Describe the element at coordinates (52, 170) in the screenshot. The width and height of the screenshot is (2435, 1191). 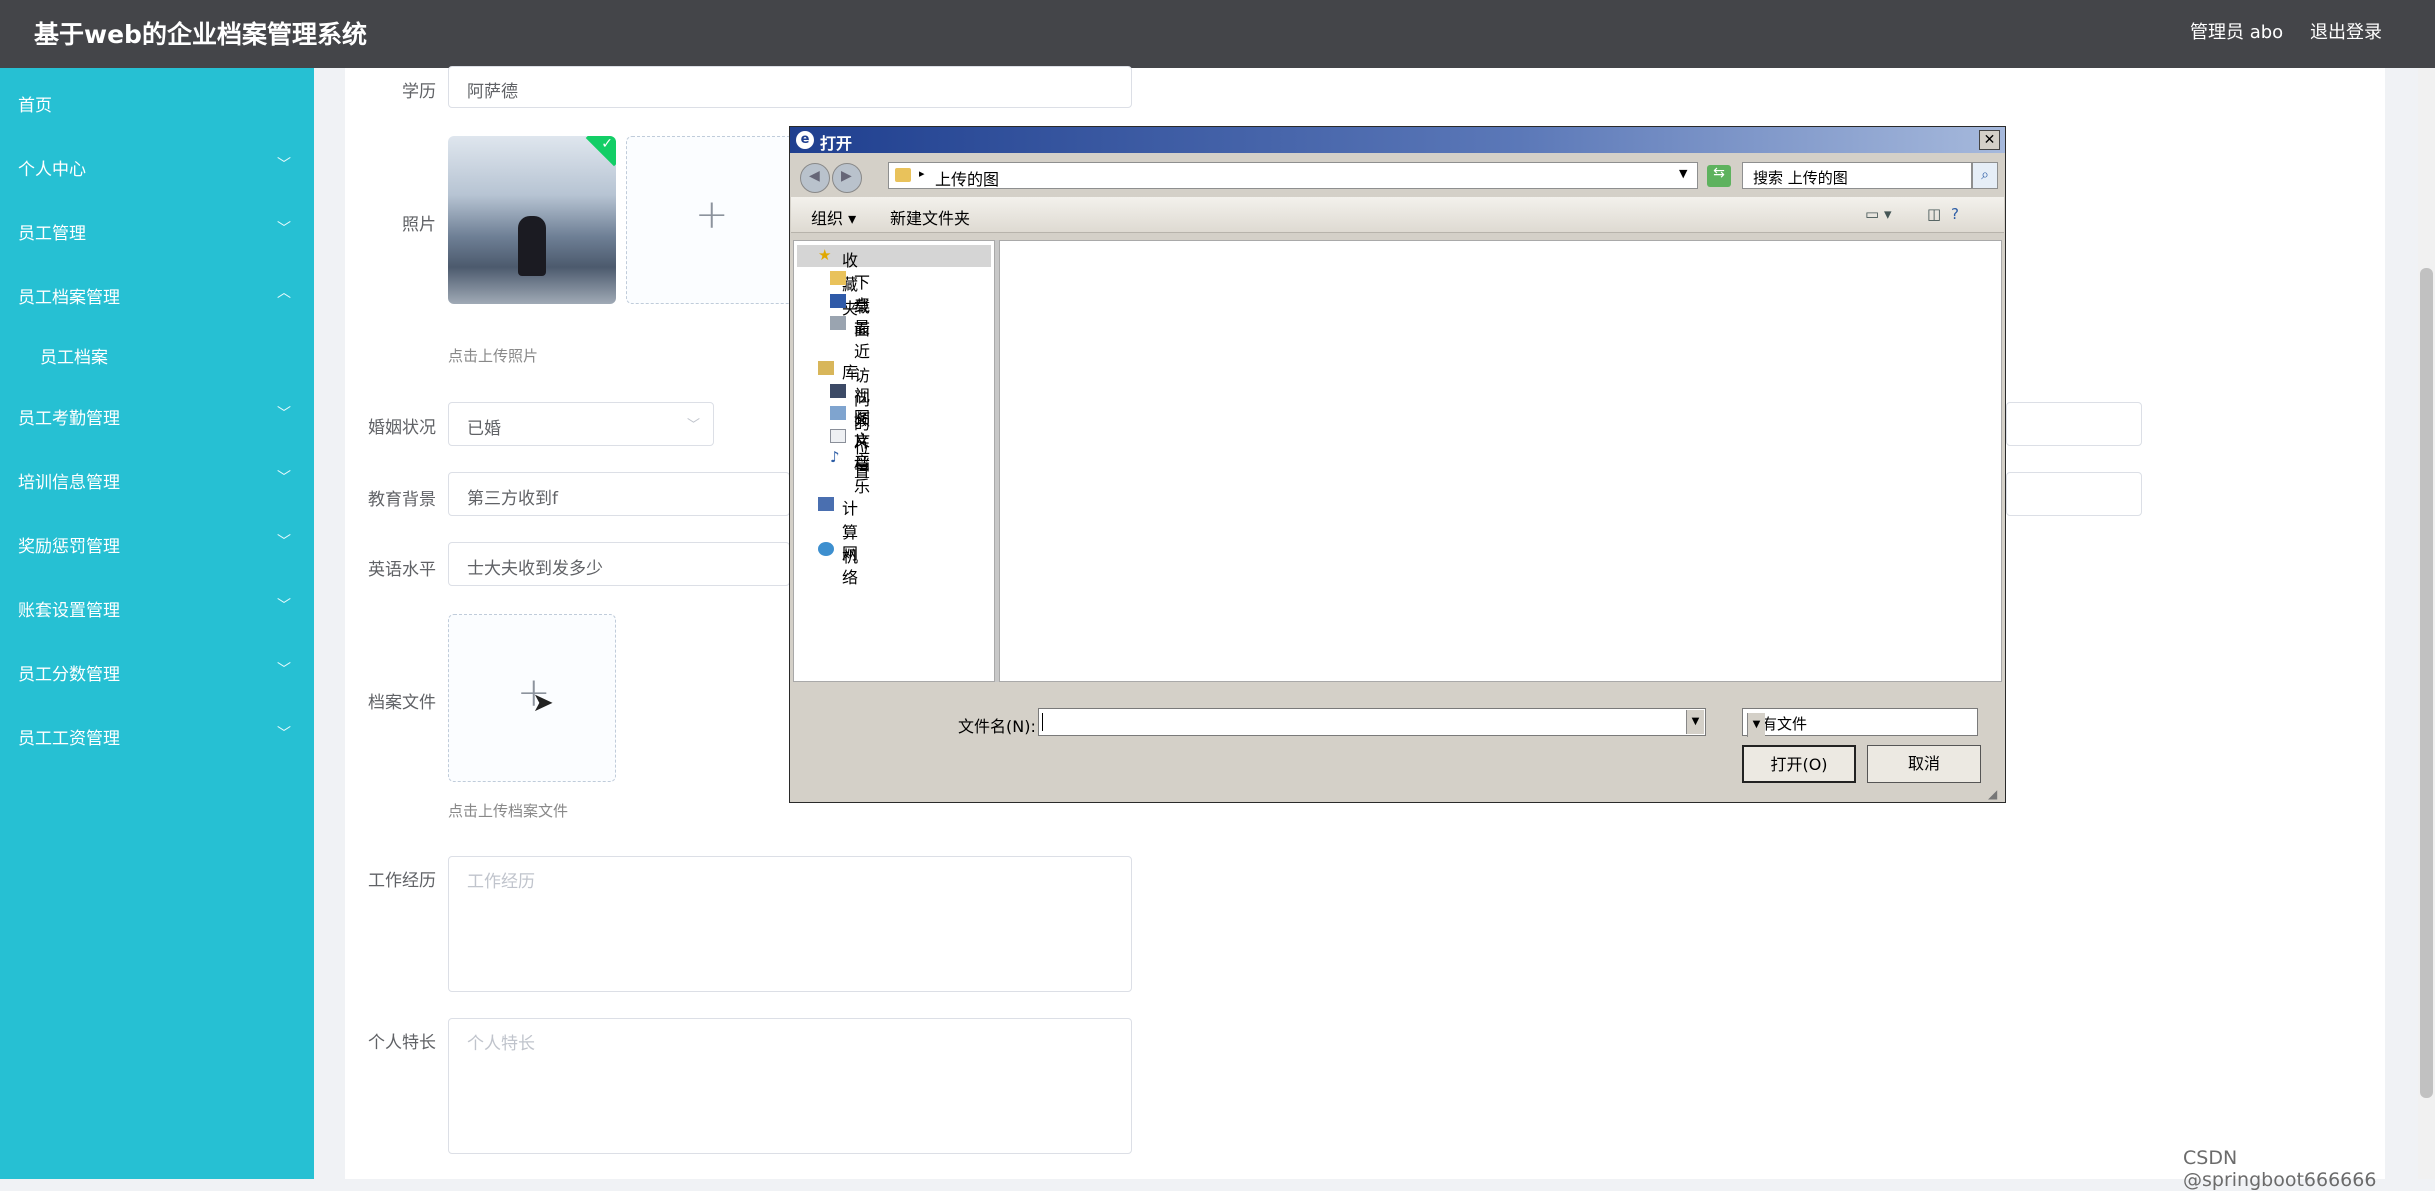
I see `sidebar-item-label: 个人中心` at that location.